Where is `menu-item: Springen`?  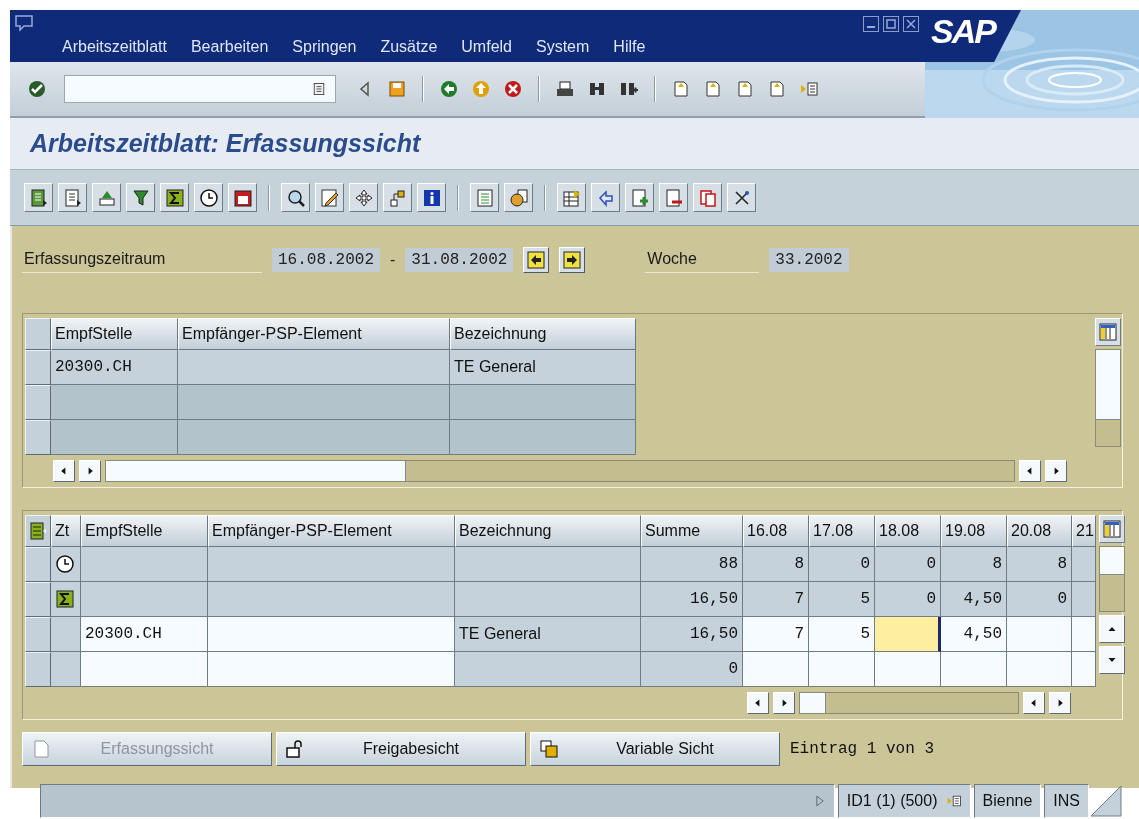
menu-item: Springen is located at coordinates (324, 47).